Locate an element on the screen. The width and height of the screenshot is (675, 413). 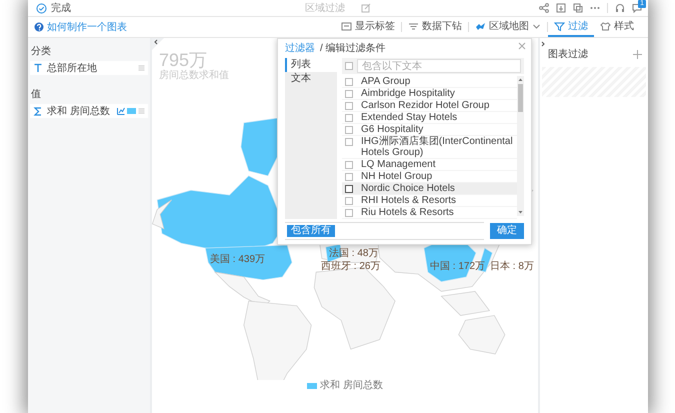
panel-title: 图表过滤 is located at coordinates (568, 54).